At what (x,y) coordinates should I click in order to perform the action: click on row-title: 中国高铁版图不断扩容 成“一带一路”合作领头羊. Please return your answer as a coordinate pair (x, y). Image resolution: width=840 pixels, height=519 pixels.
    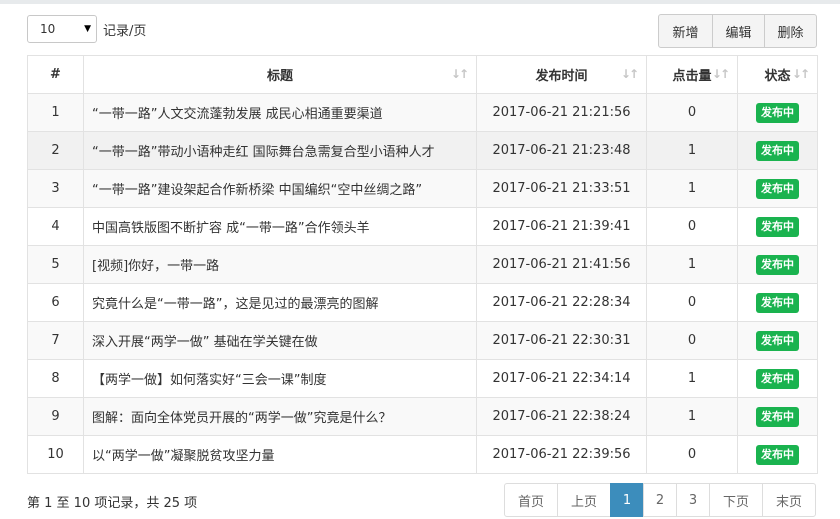
    Looking at the image, I should click on (280, 226).